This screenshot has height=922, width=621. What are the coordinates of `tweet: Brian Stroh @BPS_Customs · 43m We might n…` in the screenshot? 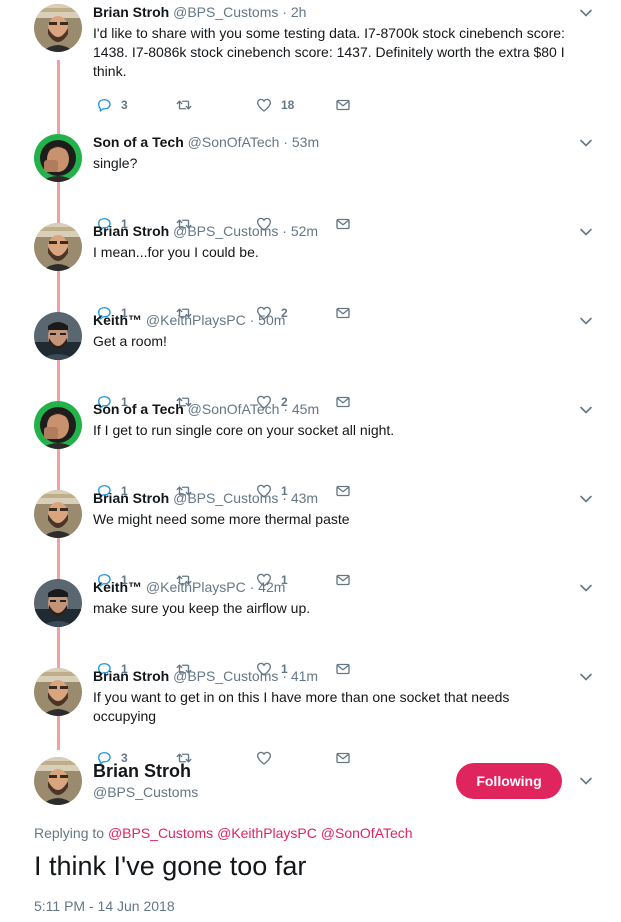 It's located at (310, 536).